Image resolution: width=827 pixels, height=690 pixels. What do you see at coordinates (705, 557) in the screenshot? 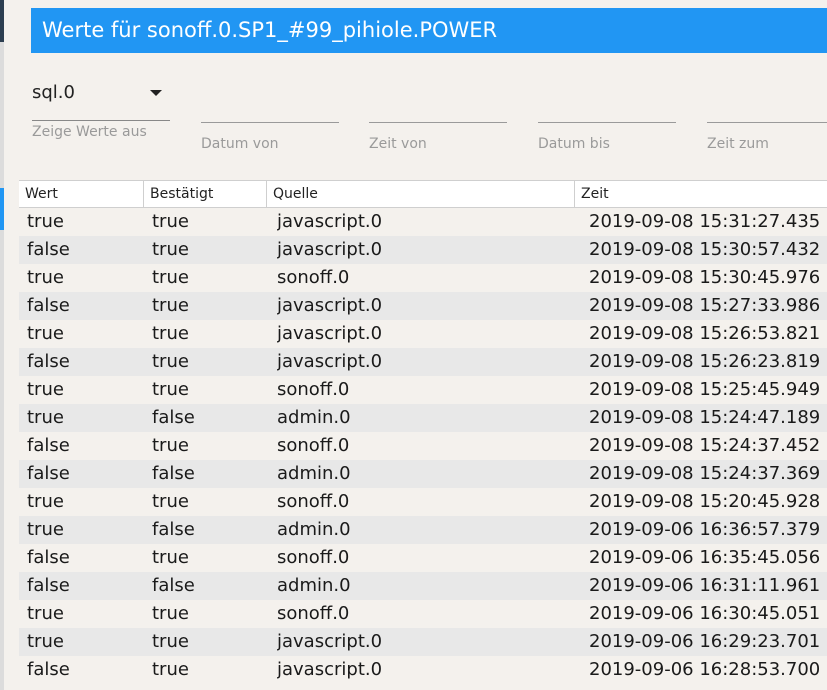
I see `cell-zeit: 2019-09-06 16:35:45.056` at bounding box center [705, 557].